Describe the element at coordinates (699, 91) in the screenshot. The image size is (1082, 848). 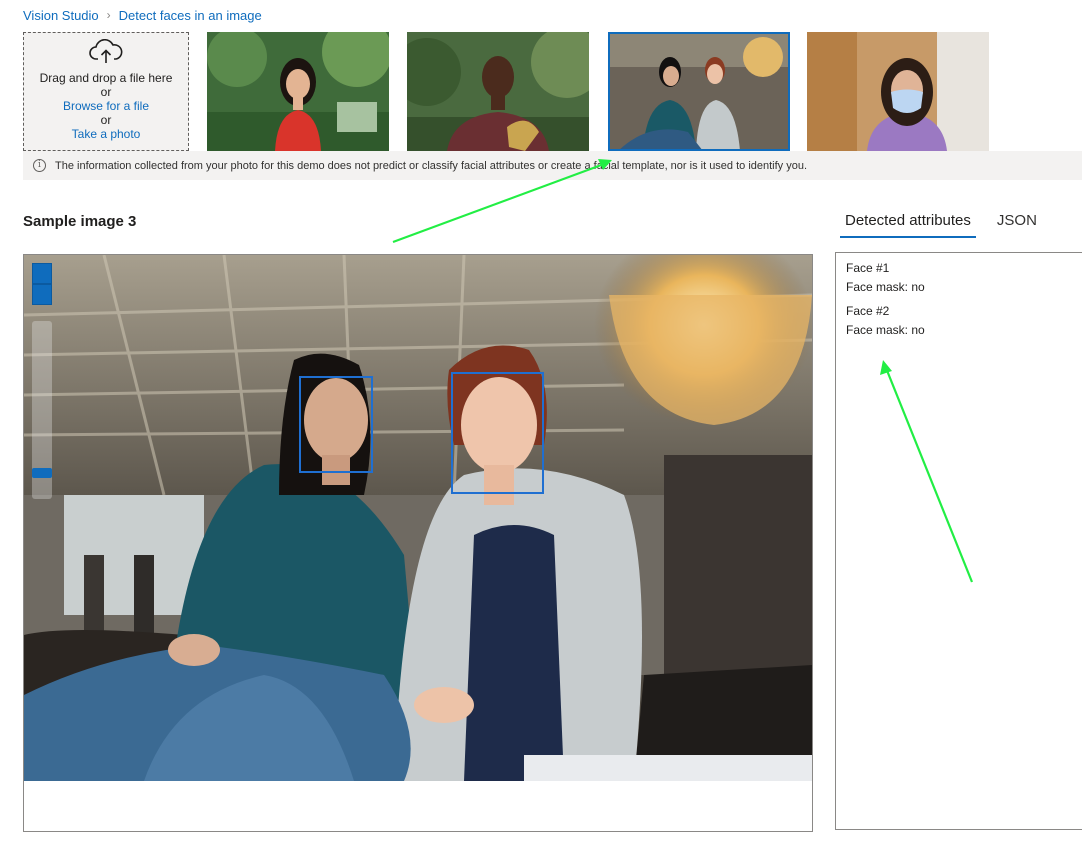
I see `sample-image-3-thumbnail` at that location.